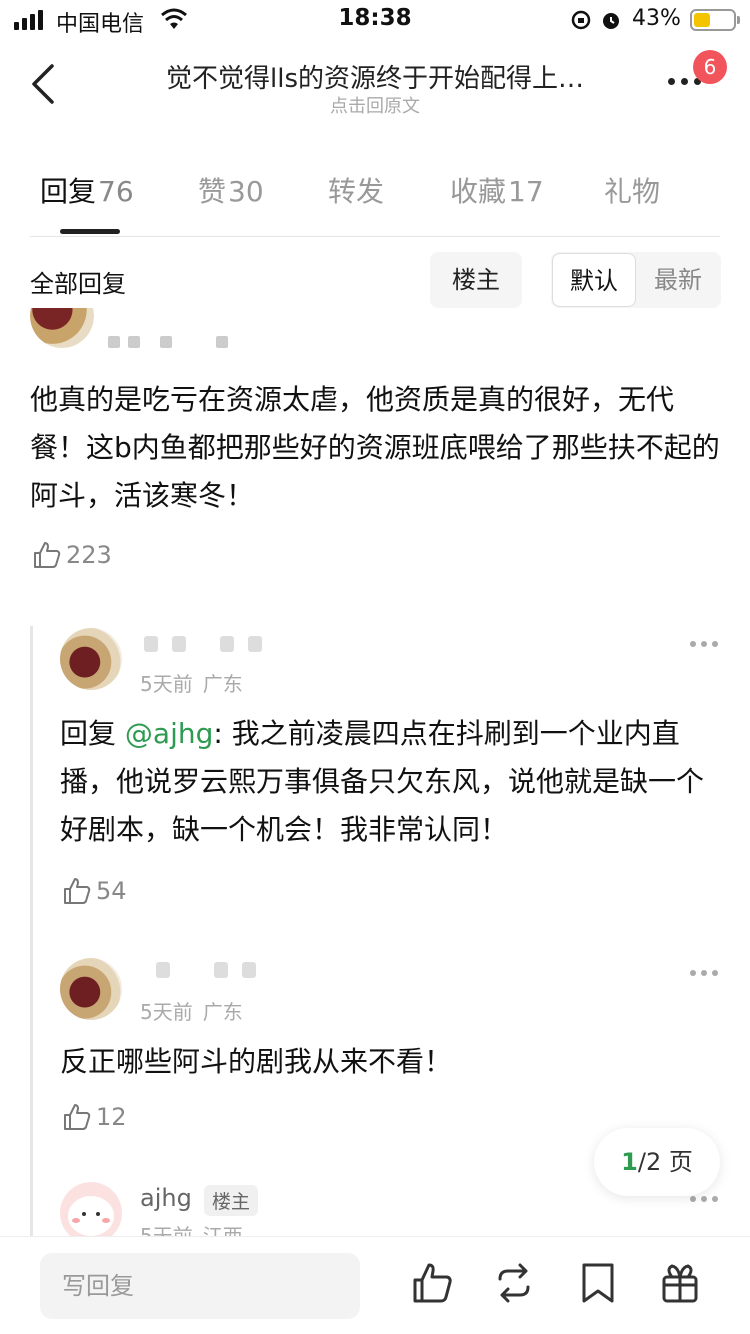 Image resolution: width=750 pixels, height=1334 pixels. I want to click on page-current: 1, so click(629, 1162).